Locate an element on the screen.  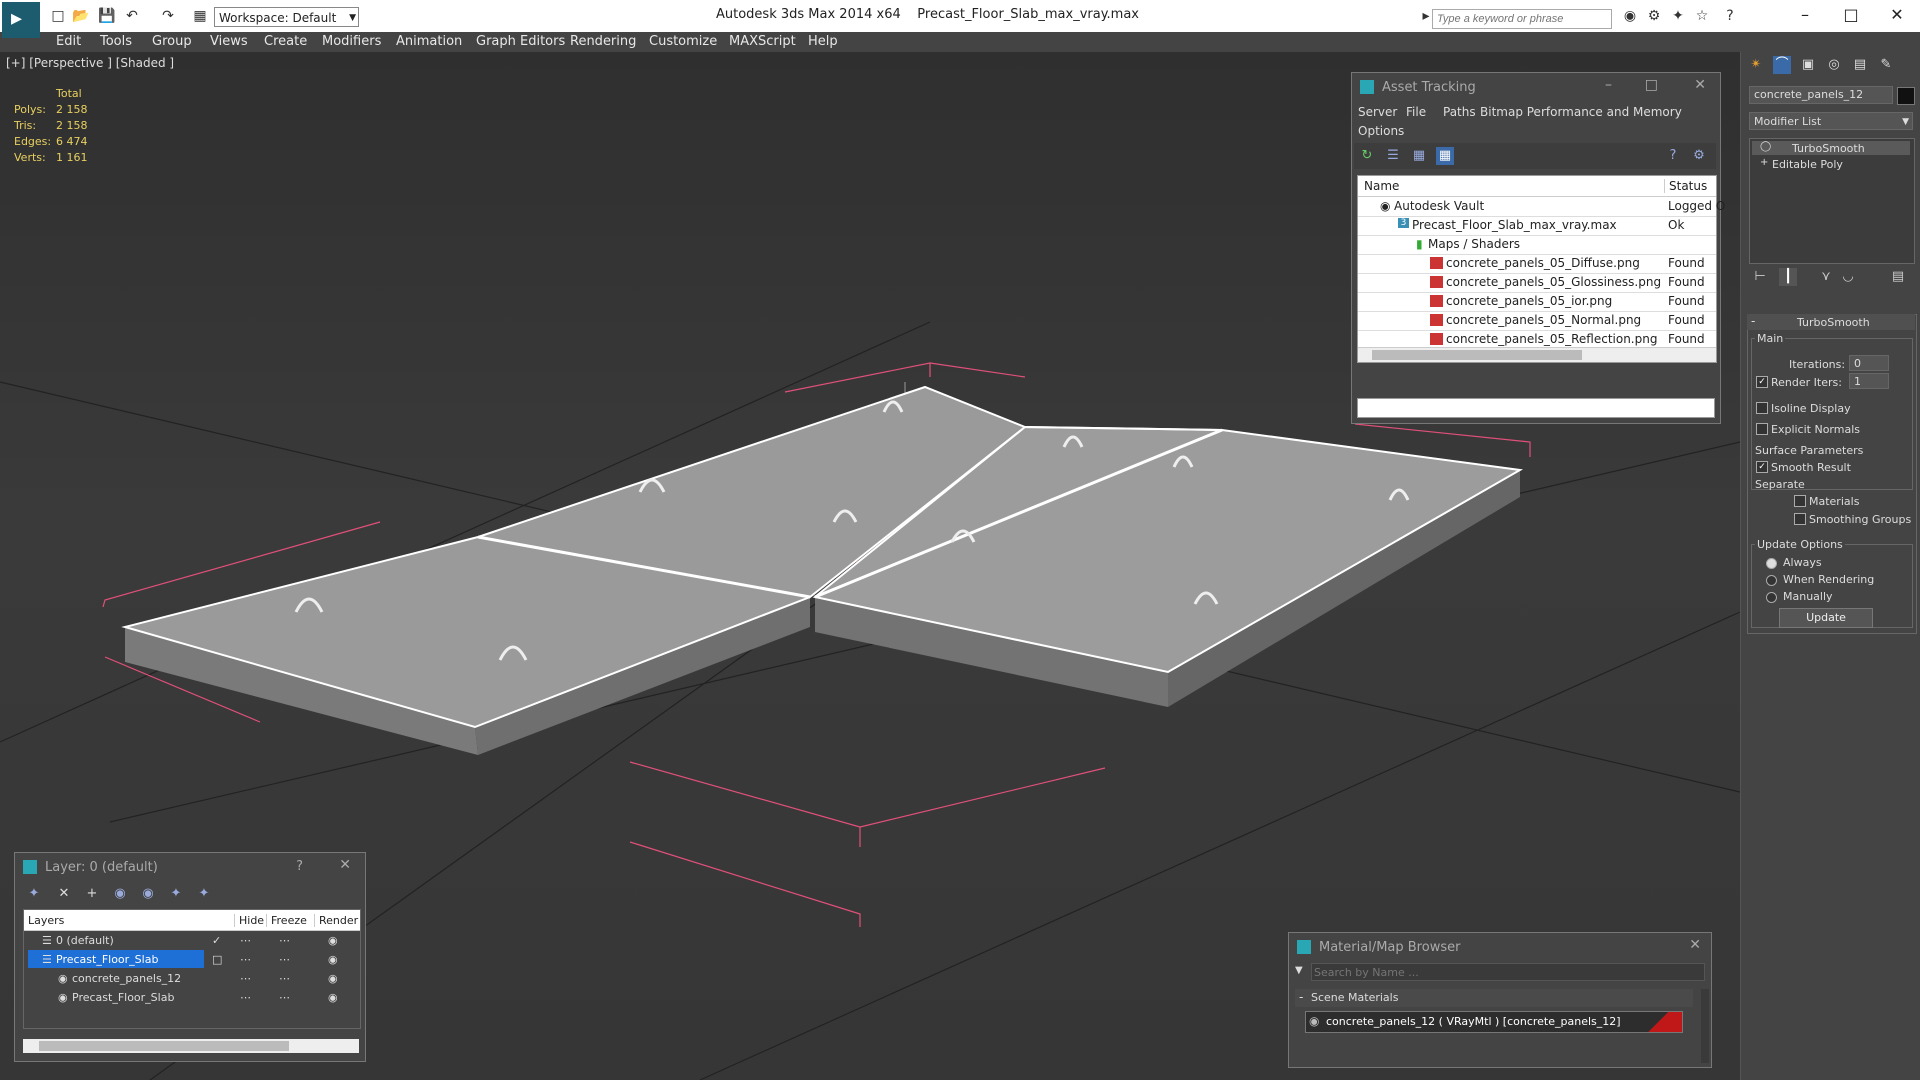
asset-row: ▮ Maps / Shaders is located at coordinates (1537, 245).